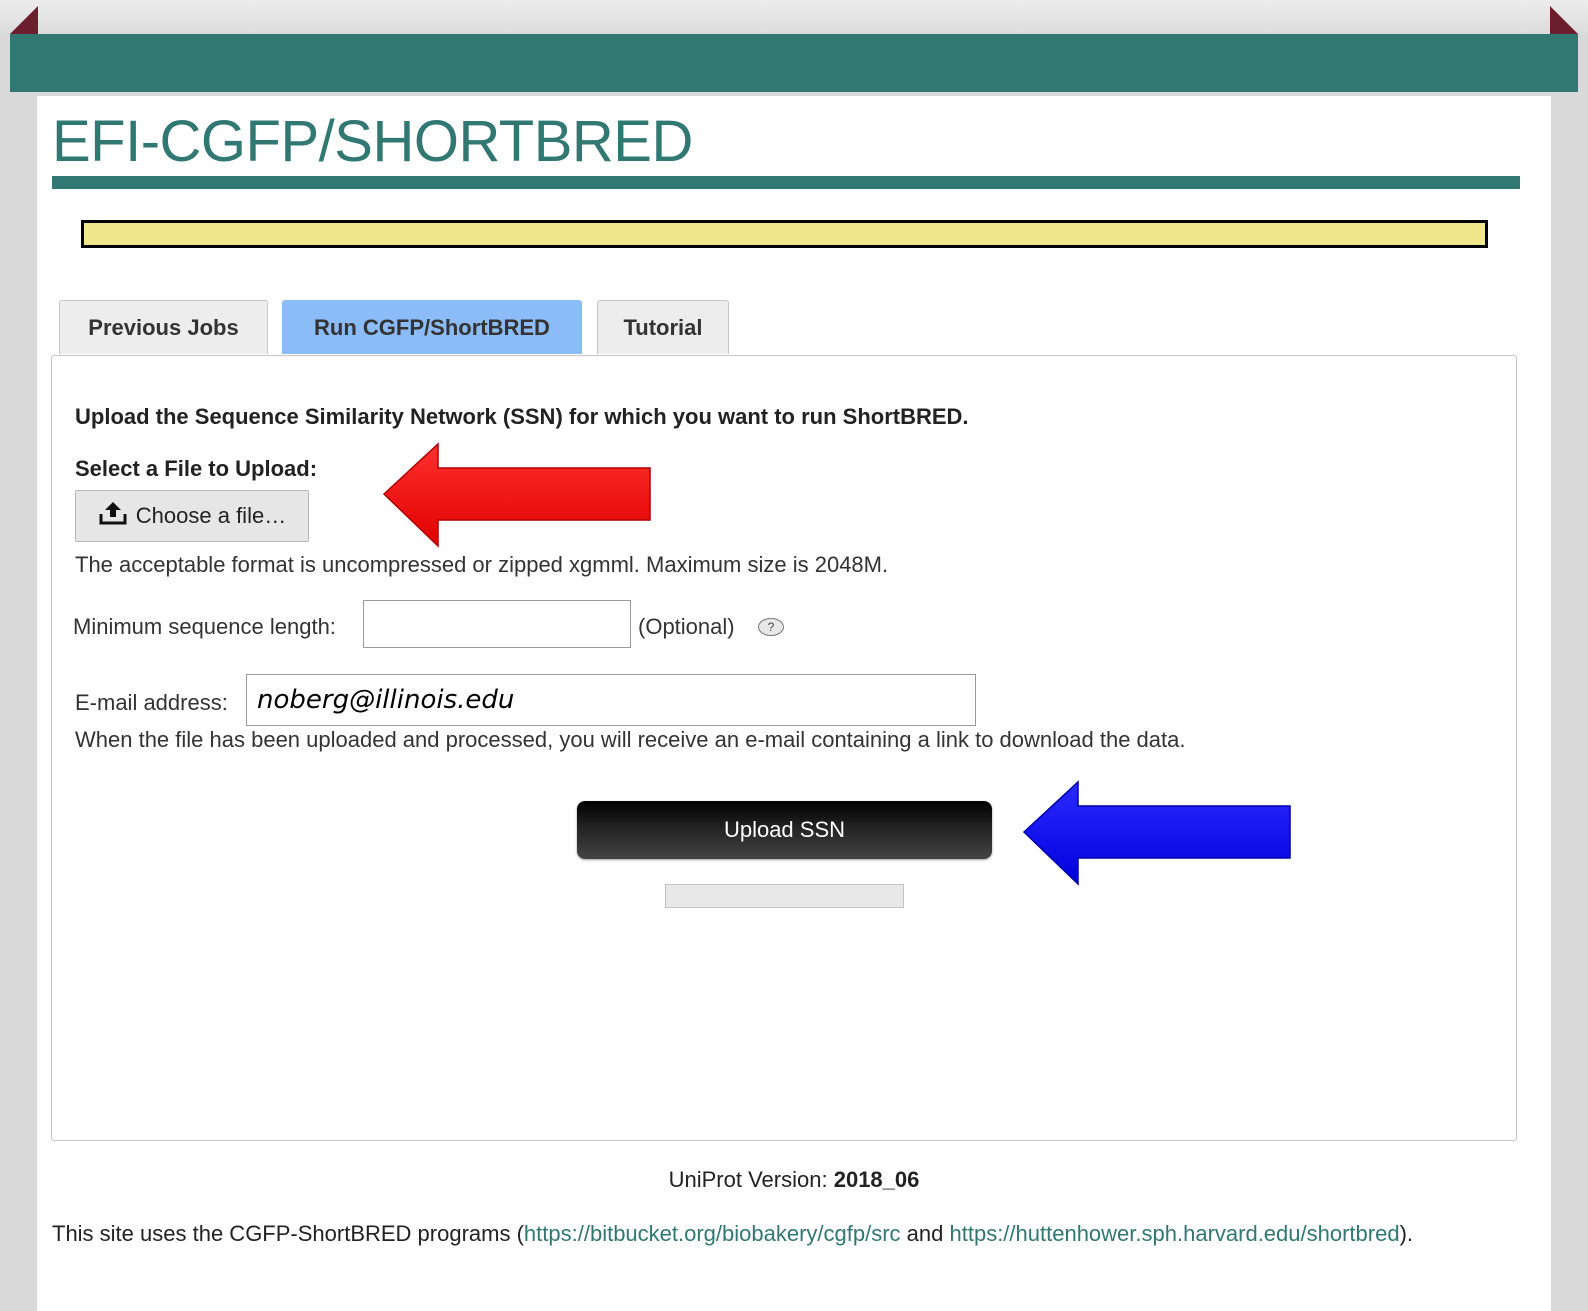  I want to click on min-length-input, so click(497, 624).